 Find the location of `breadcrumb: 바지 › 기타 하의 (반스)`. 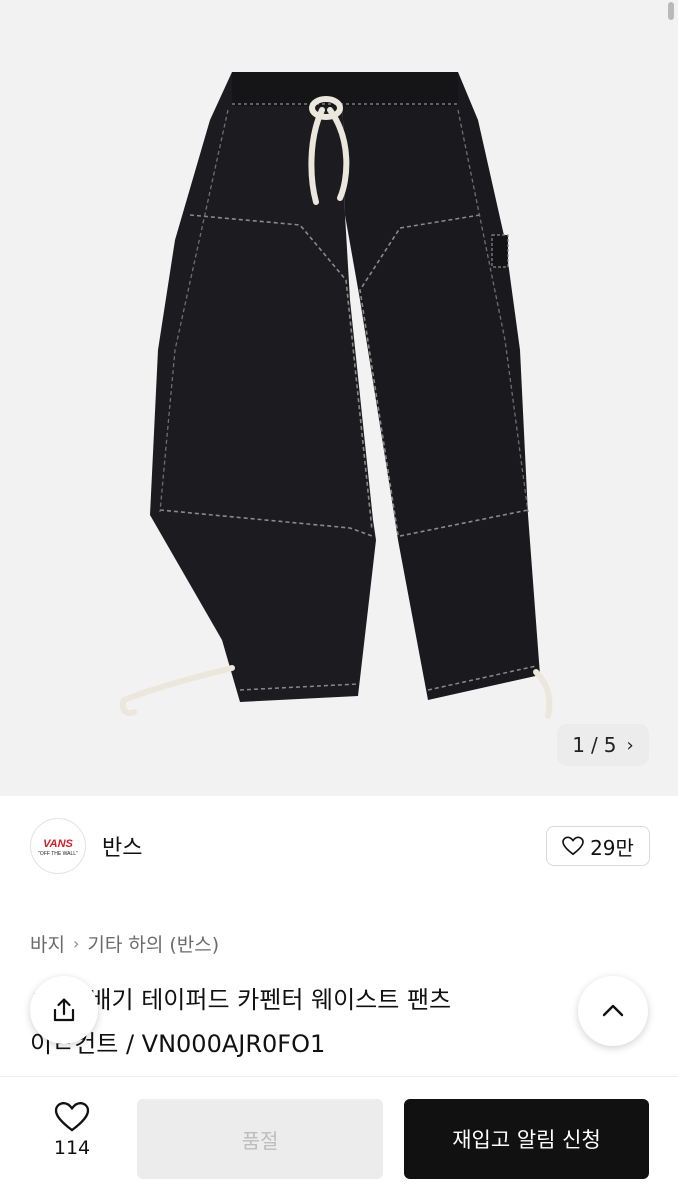

breadcrumb: 바지 › 기타 하의 (반스) is located at coordinates (124, 943).